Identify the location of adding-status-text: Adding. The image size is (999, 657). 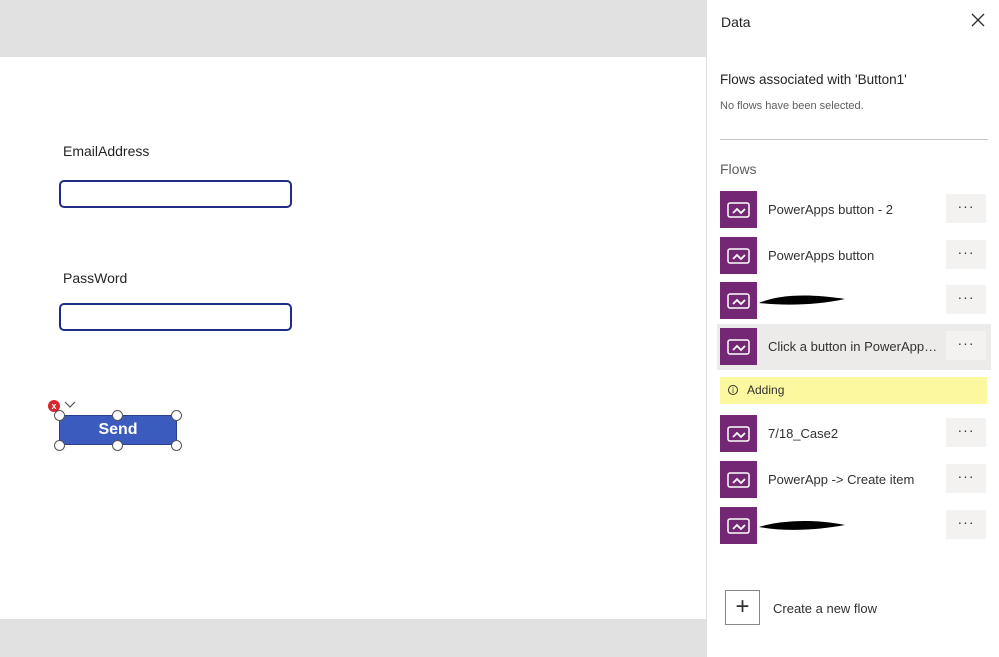
(766, 390).